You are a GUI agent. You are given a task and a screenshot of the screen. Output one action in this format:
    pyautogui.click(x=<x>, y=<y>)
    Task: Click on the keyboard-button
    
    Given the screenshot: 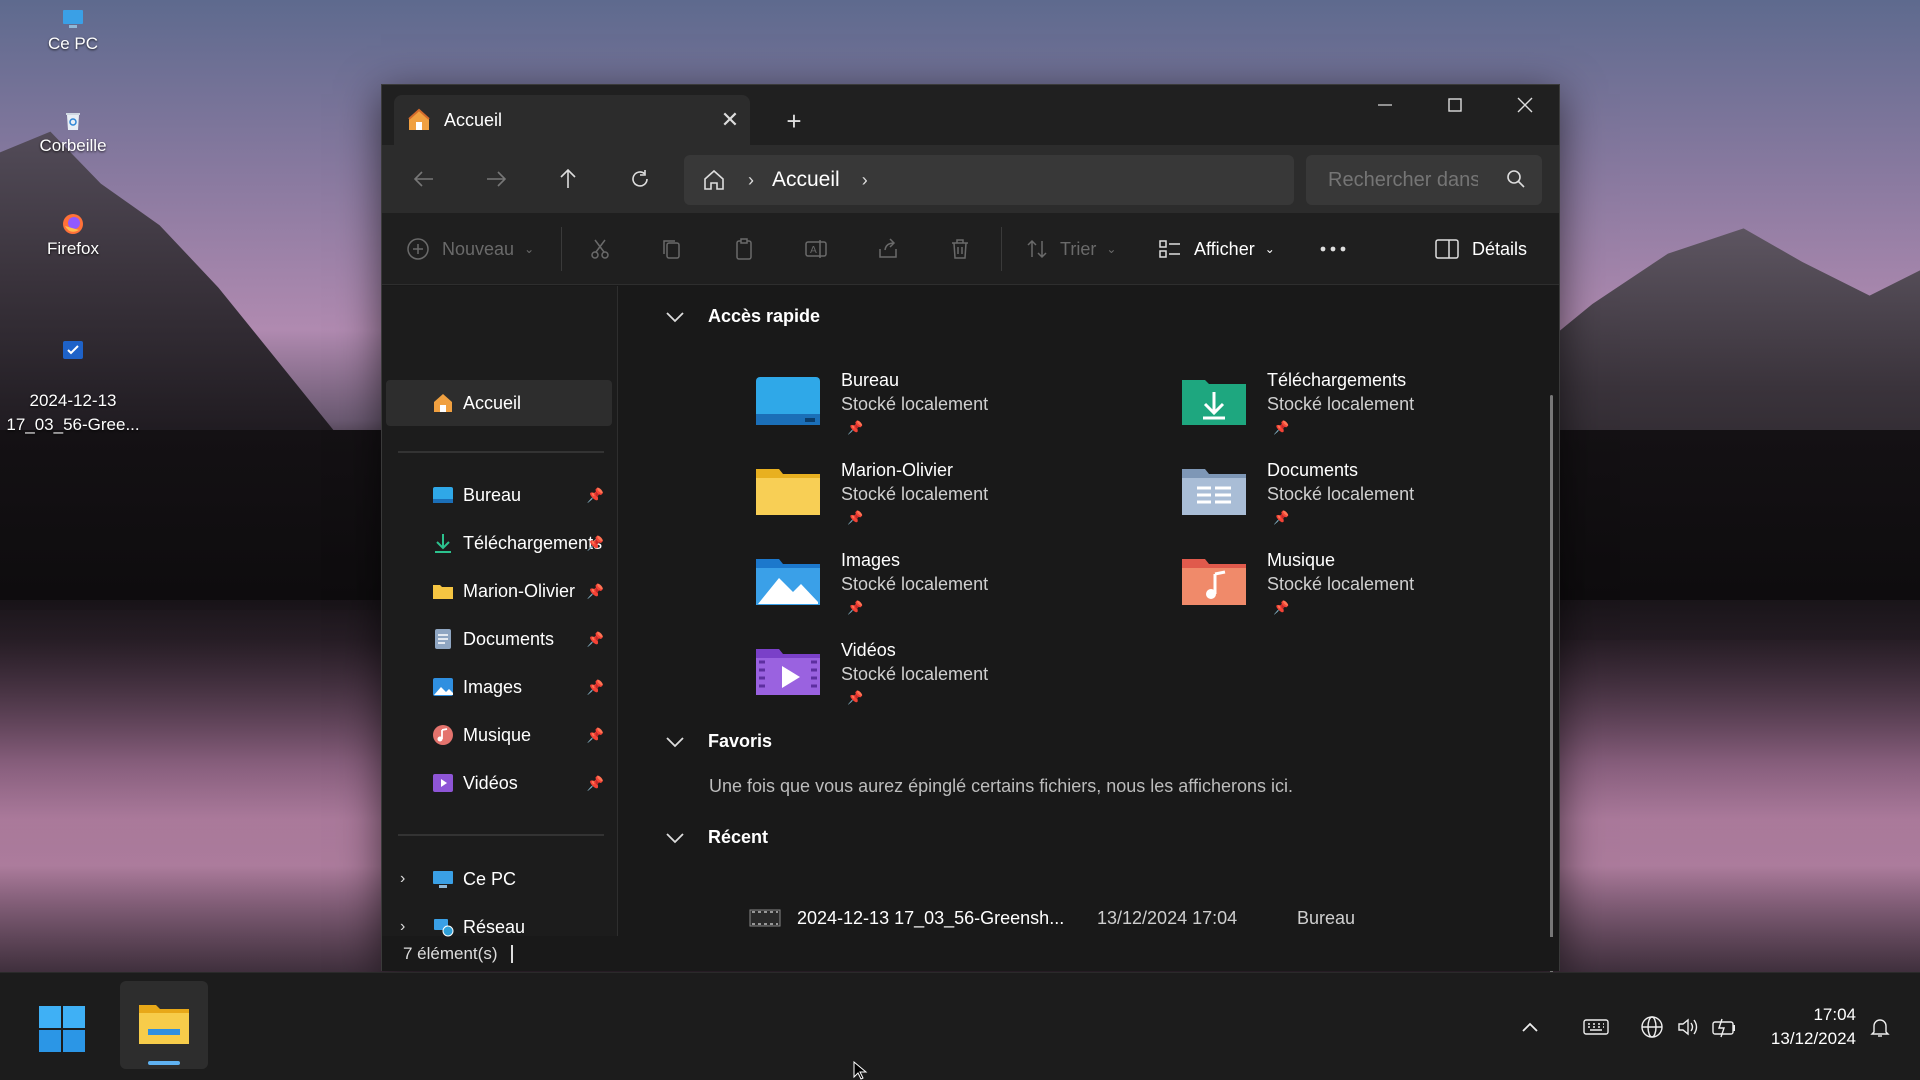 What is the action you would take?
    pyautogui.click(x=1596, y=1027)
    